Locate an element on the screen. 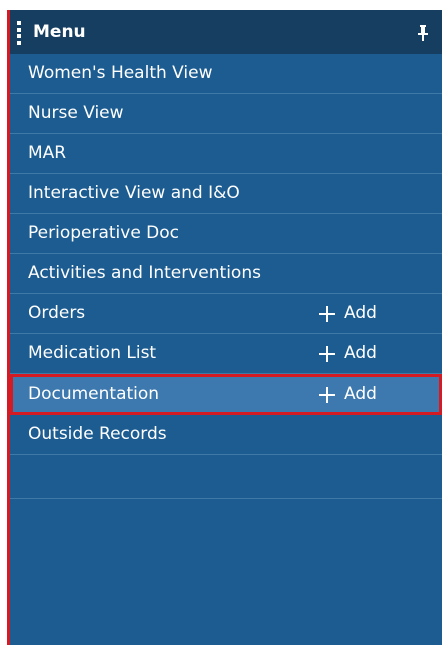 This screenshot has width=442, height=645. drag-grip-icon is located at coordinates (19, 33).